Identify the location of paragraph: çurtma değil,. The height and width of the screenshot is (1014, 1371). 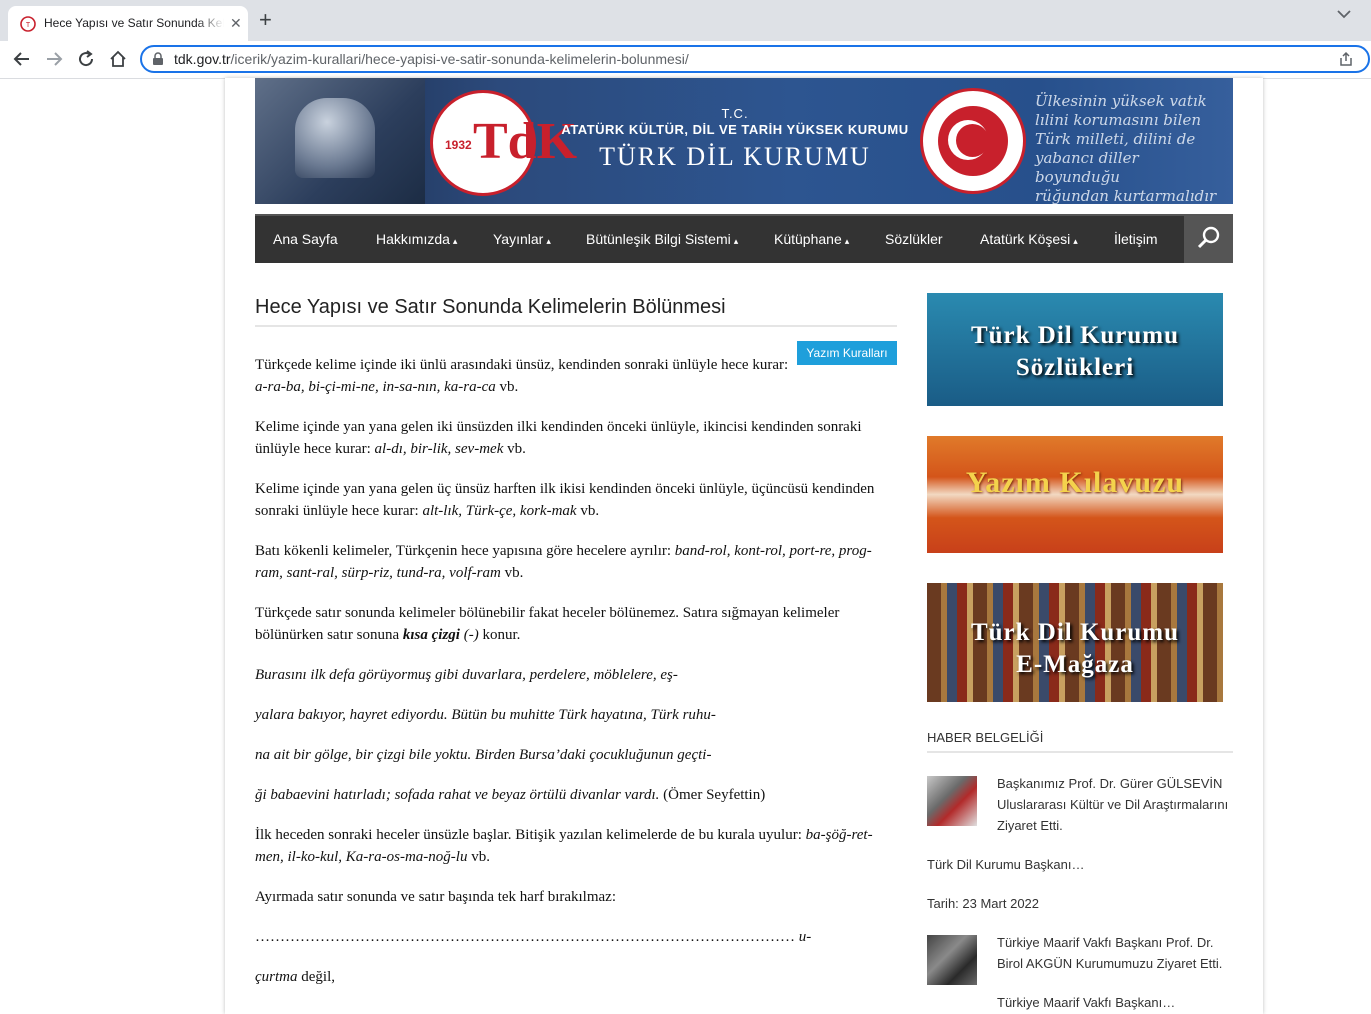
(295, 977).